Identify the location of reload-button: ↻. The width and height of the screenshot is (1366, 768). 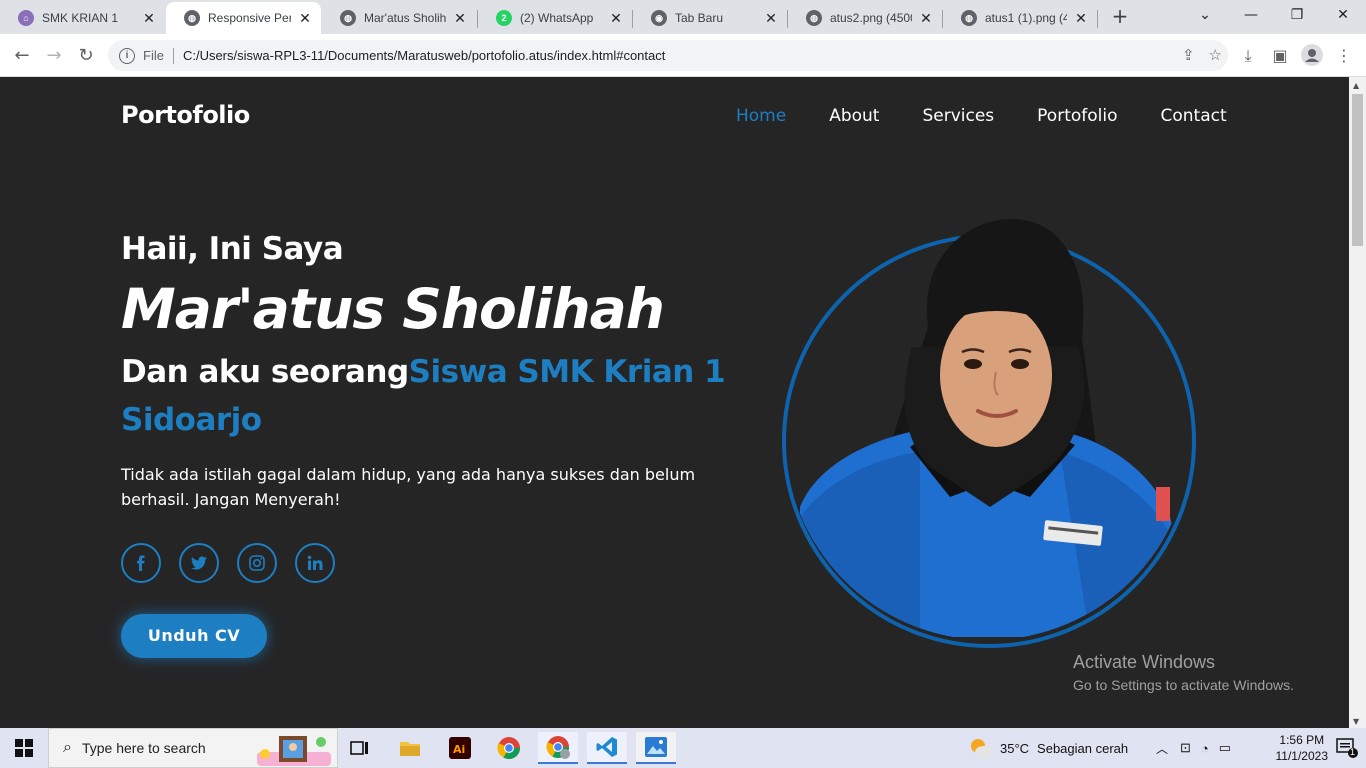
(86, 56).